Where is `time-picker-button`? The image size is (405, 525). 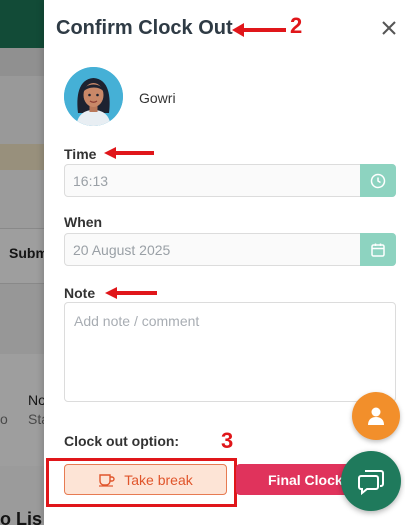 time-picker-button is located at coordinates (378, 180).